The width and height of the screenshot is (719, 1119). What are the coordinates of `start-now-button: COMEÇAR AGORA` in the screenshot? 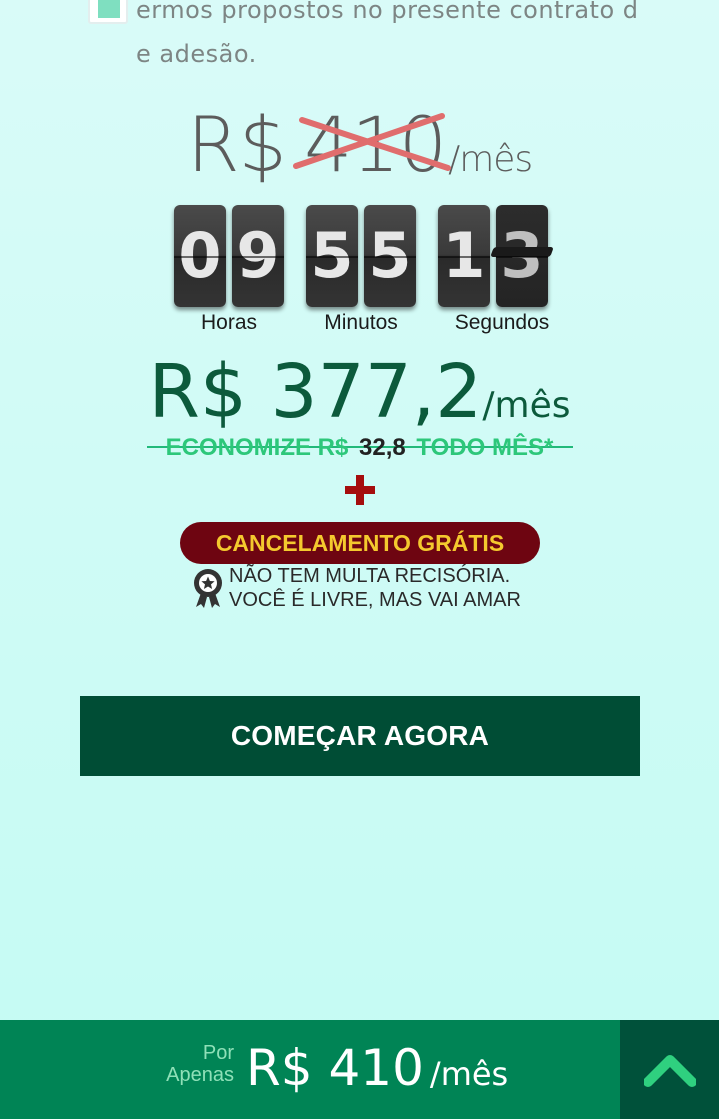 It's located at (360, 736).